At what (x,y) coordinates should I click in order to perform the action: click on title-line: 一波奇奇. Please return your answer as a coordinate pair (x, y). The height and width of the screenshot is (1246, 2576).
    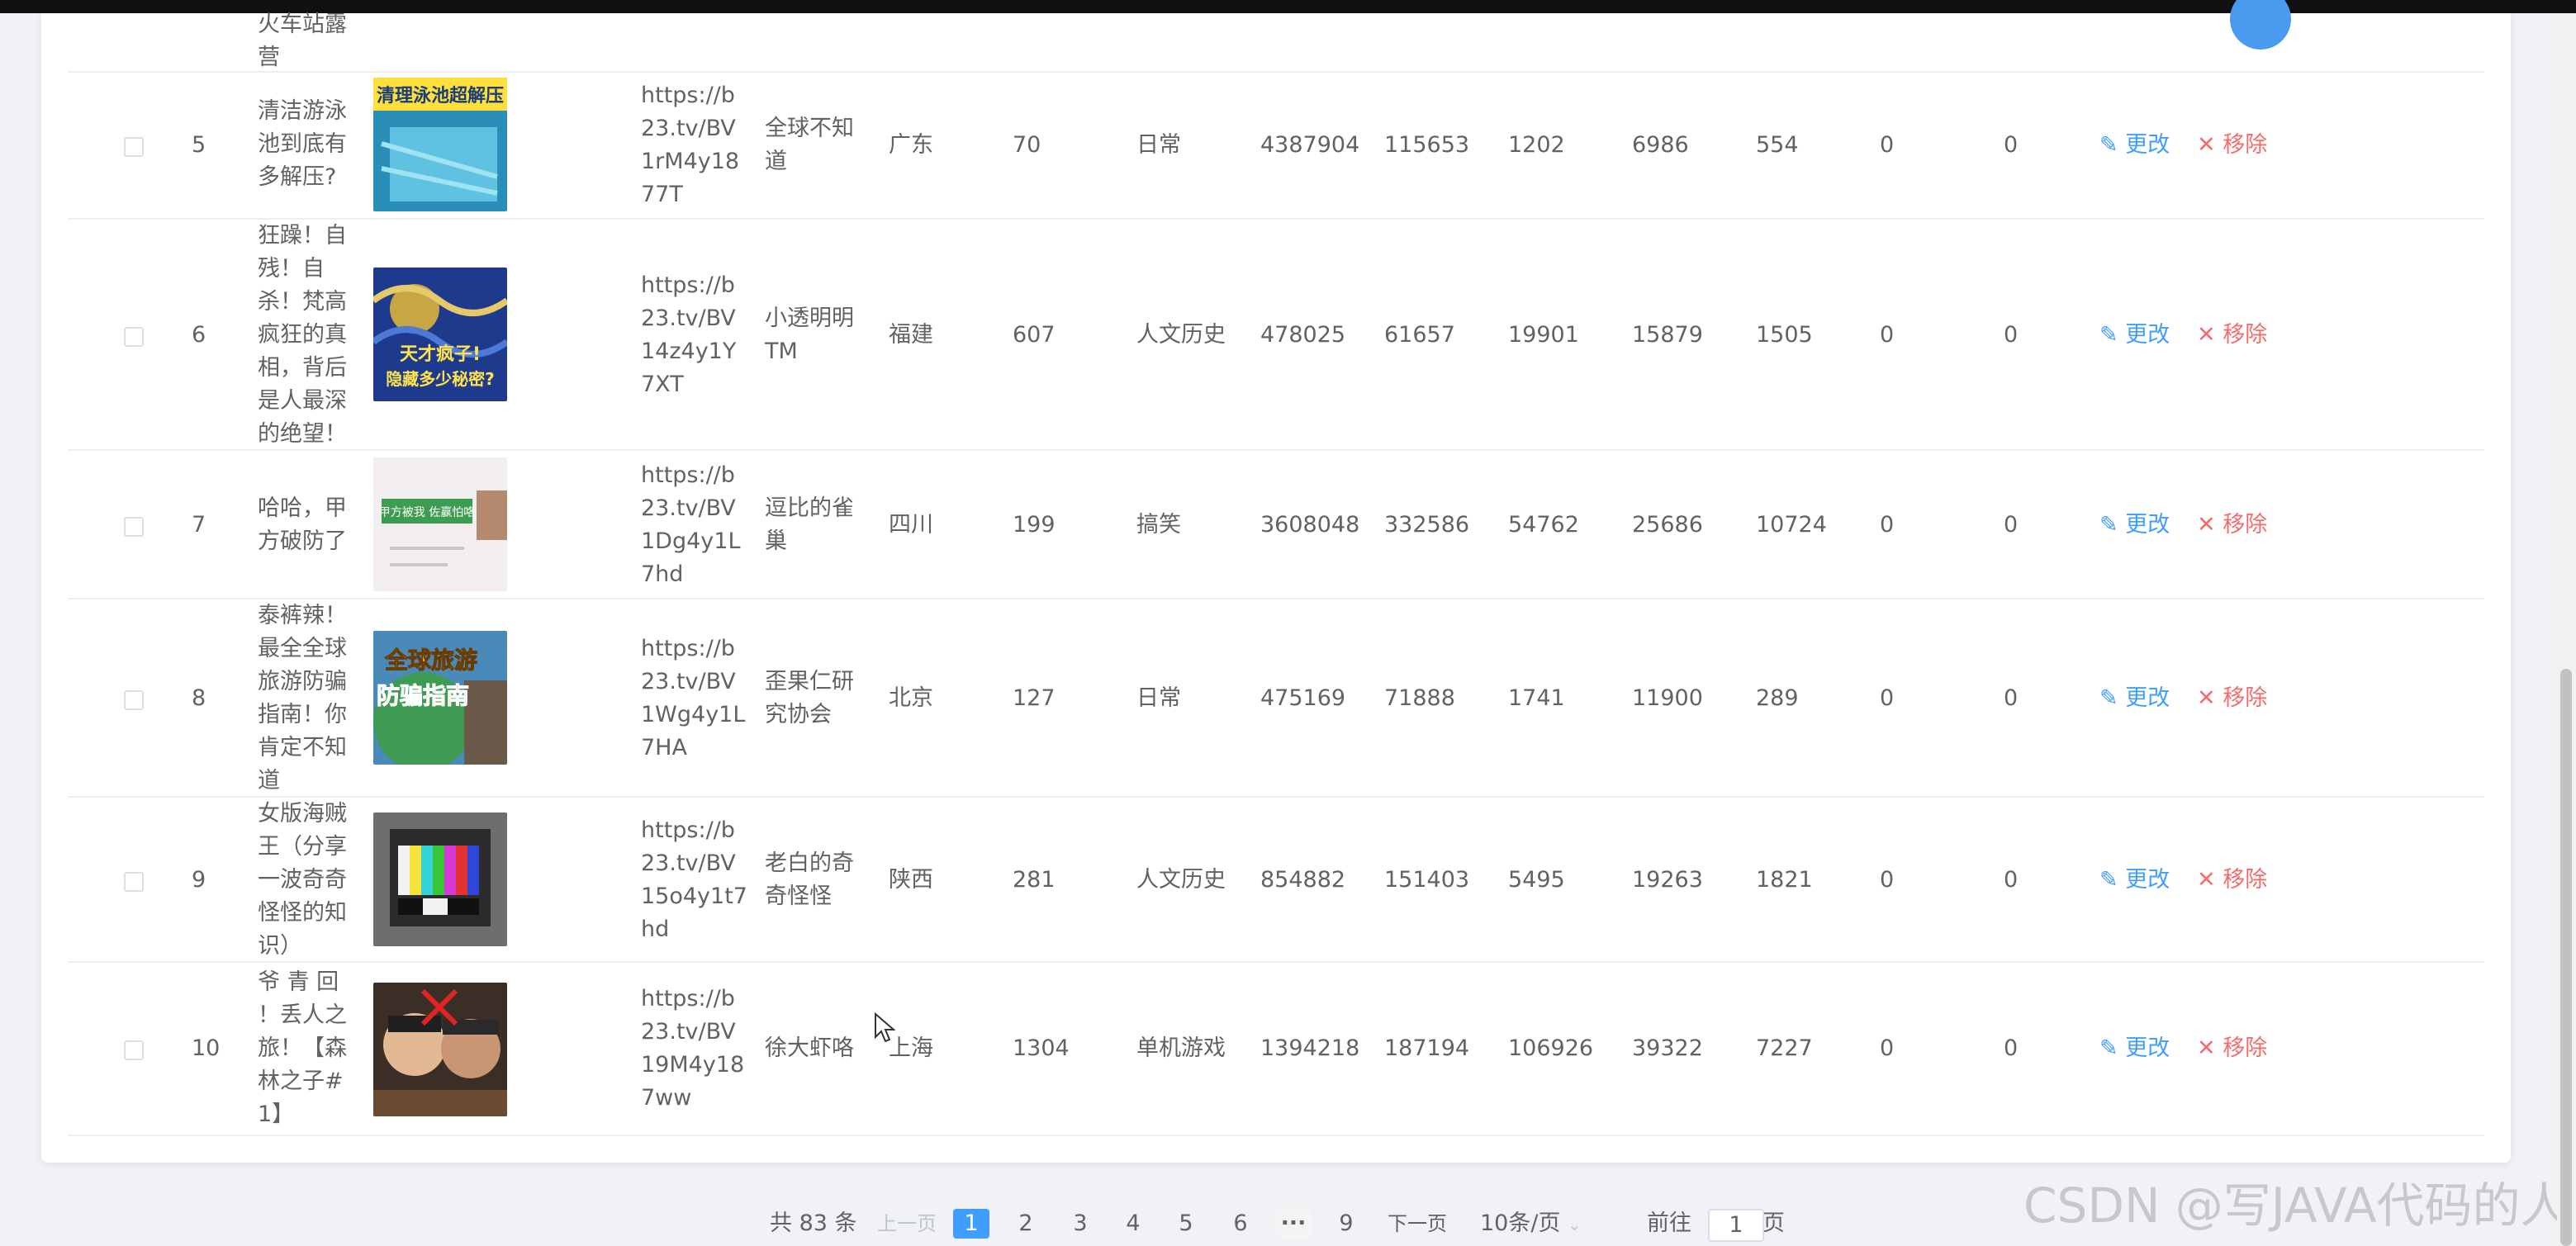
    Looking at the image, I should click on (302, 880).